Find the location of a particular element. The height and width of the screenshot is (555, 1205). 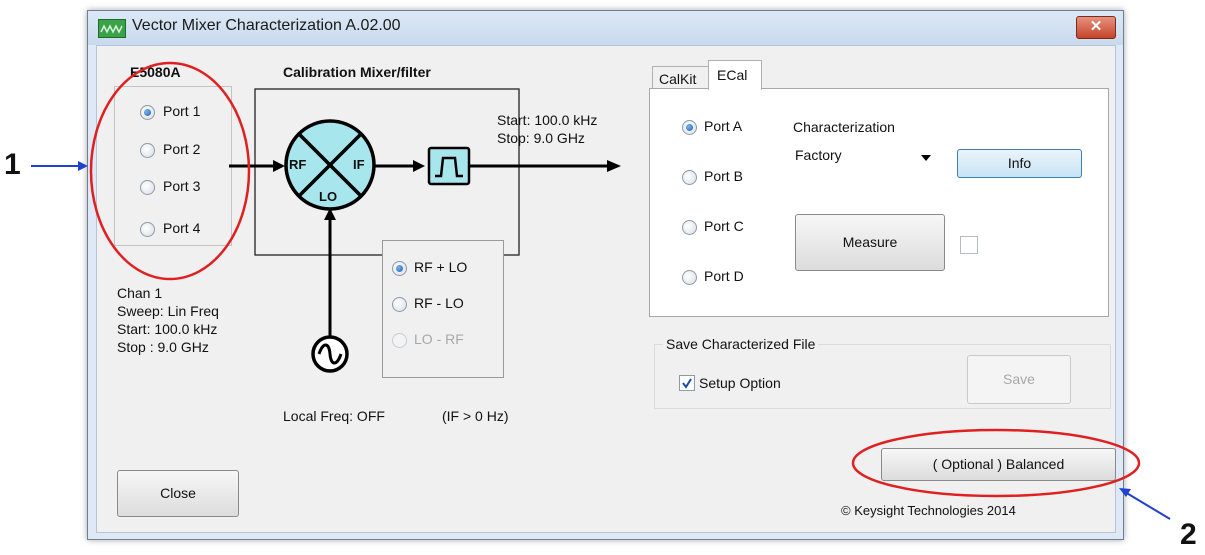

tab-ecal-label: ECal is located at coordinates (732, 75).